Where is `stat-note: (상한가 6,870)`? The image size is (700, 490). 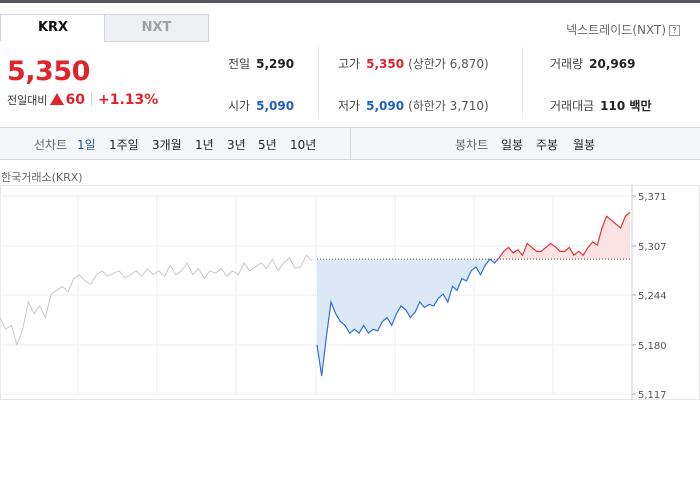
stat-note: (상한가 6,870) is located at coordinates (448, 64).